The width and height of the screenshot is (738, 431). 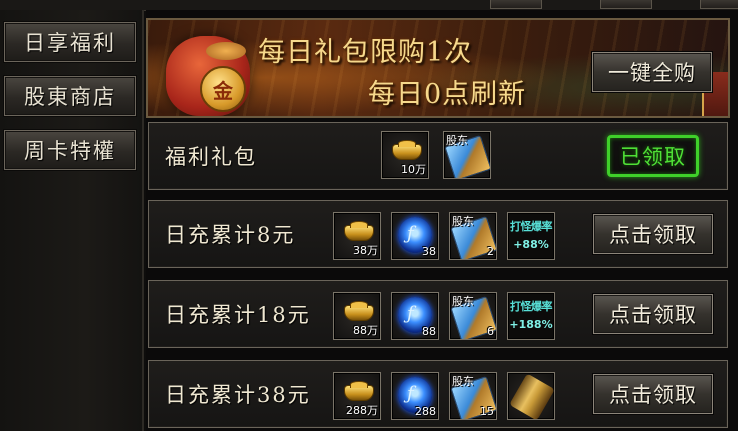 I want to click on item-count: 88, so click(x=429, y=331).